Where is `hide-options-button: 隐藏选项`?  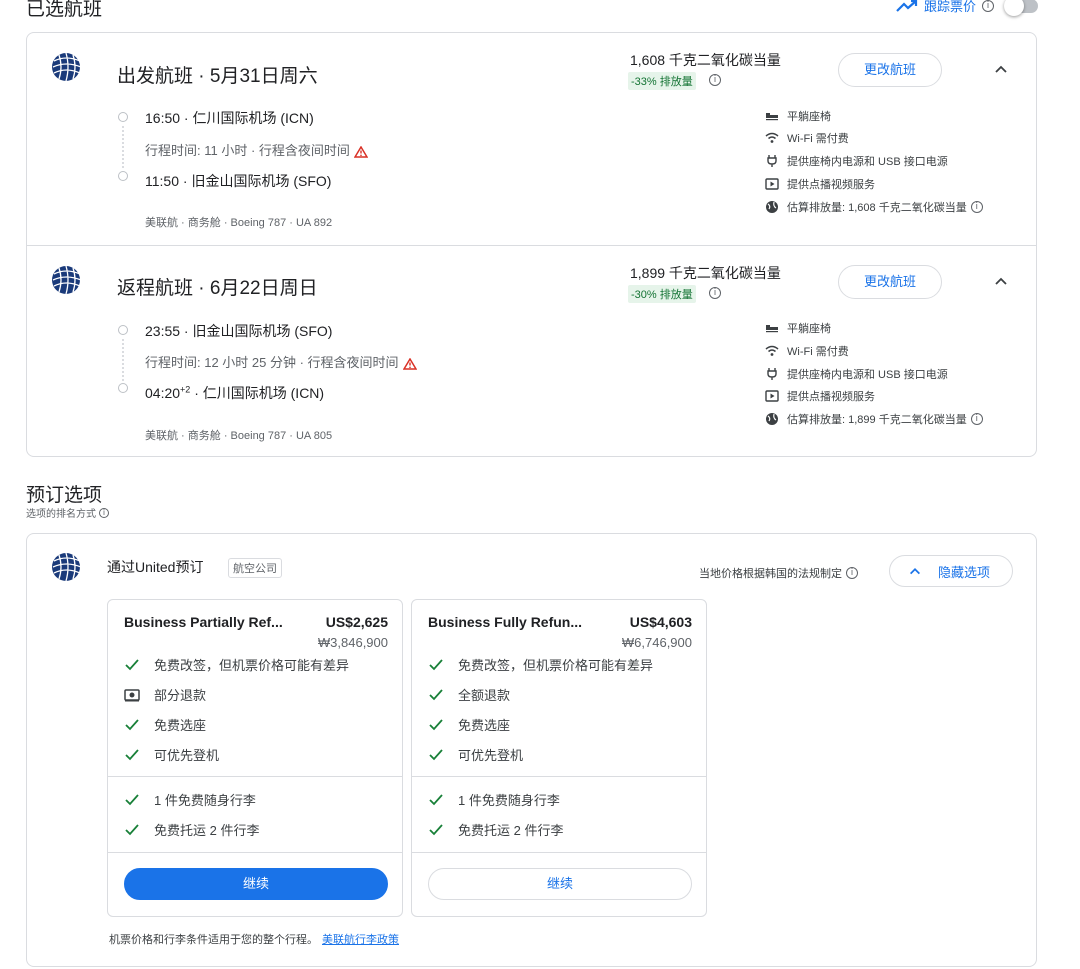 hide-options-button: 隐藏选项 is located at coordinates (951, 571).